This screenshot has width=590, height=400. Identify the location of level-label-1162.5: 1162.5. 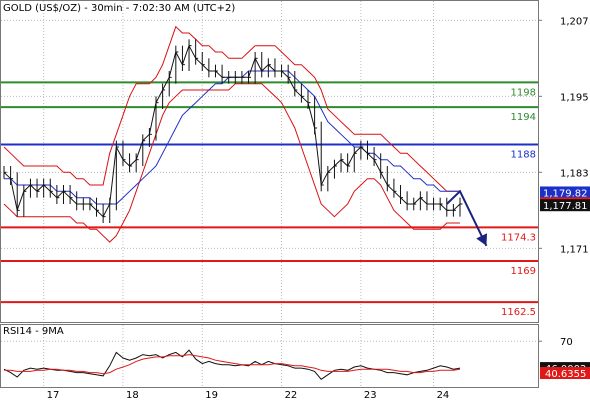
(518, 312).